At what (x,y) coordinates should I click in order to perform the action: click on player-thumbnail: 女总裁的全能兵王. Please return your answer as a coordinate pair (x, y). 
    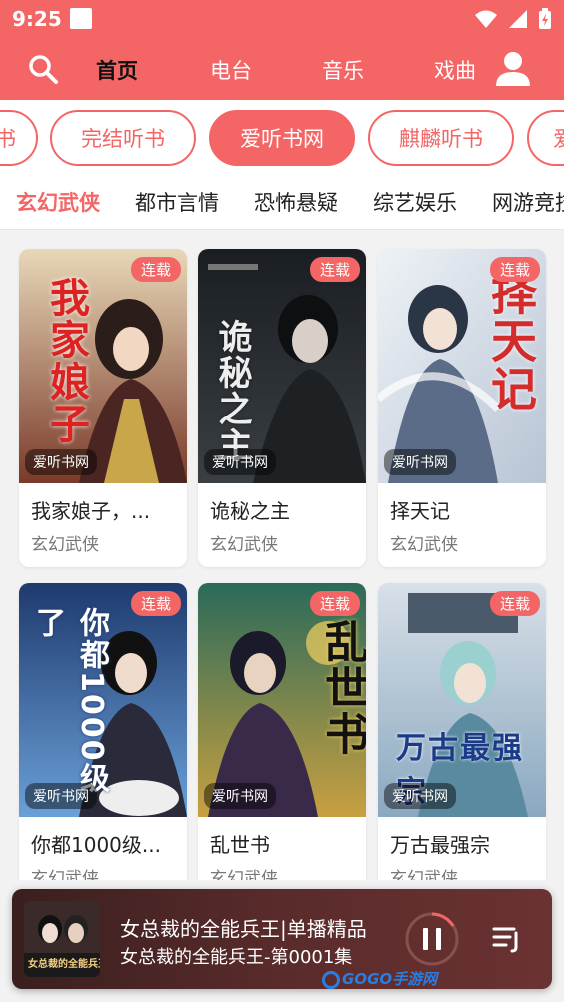
    Looking at the image, I should click on (62, 939).